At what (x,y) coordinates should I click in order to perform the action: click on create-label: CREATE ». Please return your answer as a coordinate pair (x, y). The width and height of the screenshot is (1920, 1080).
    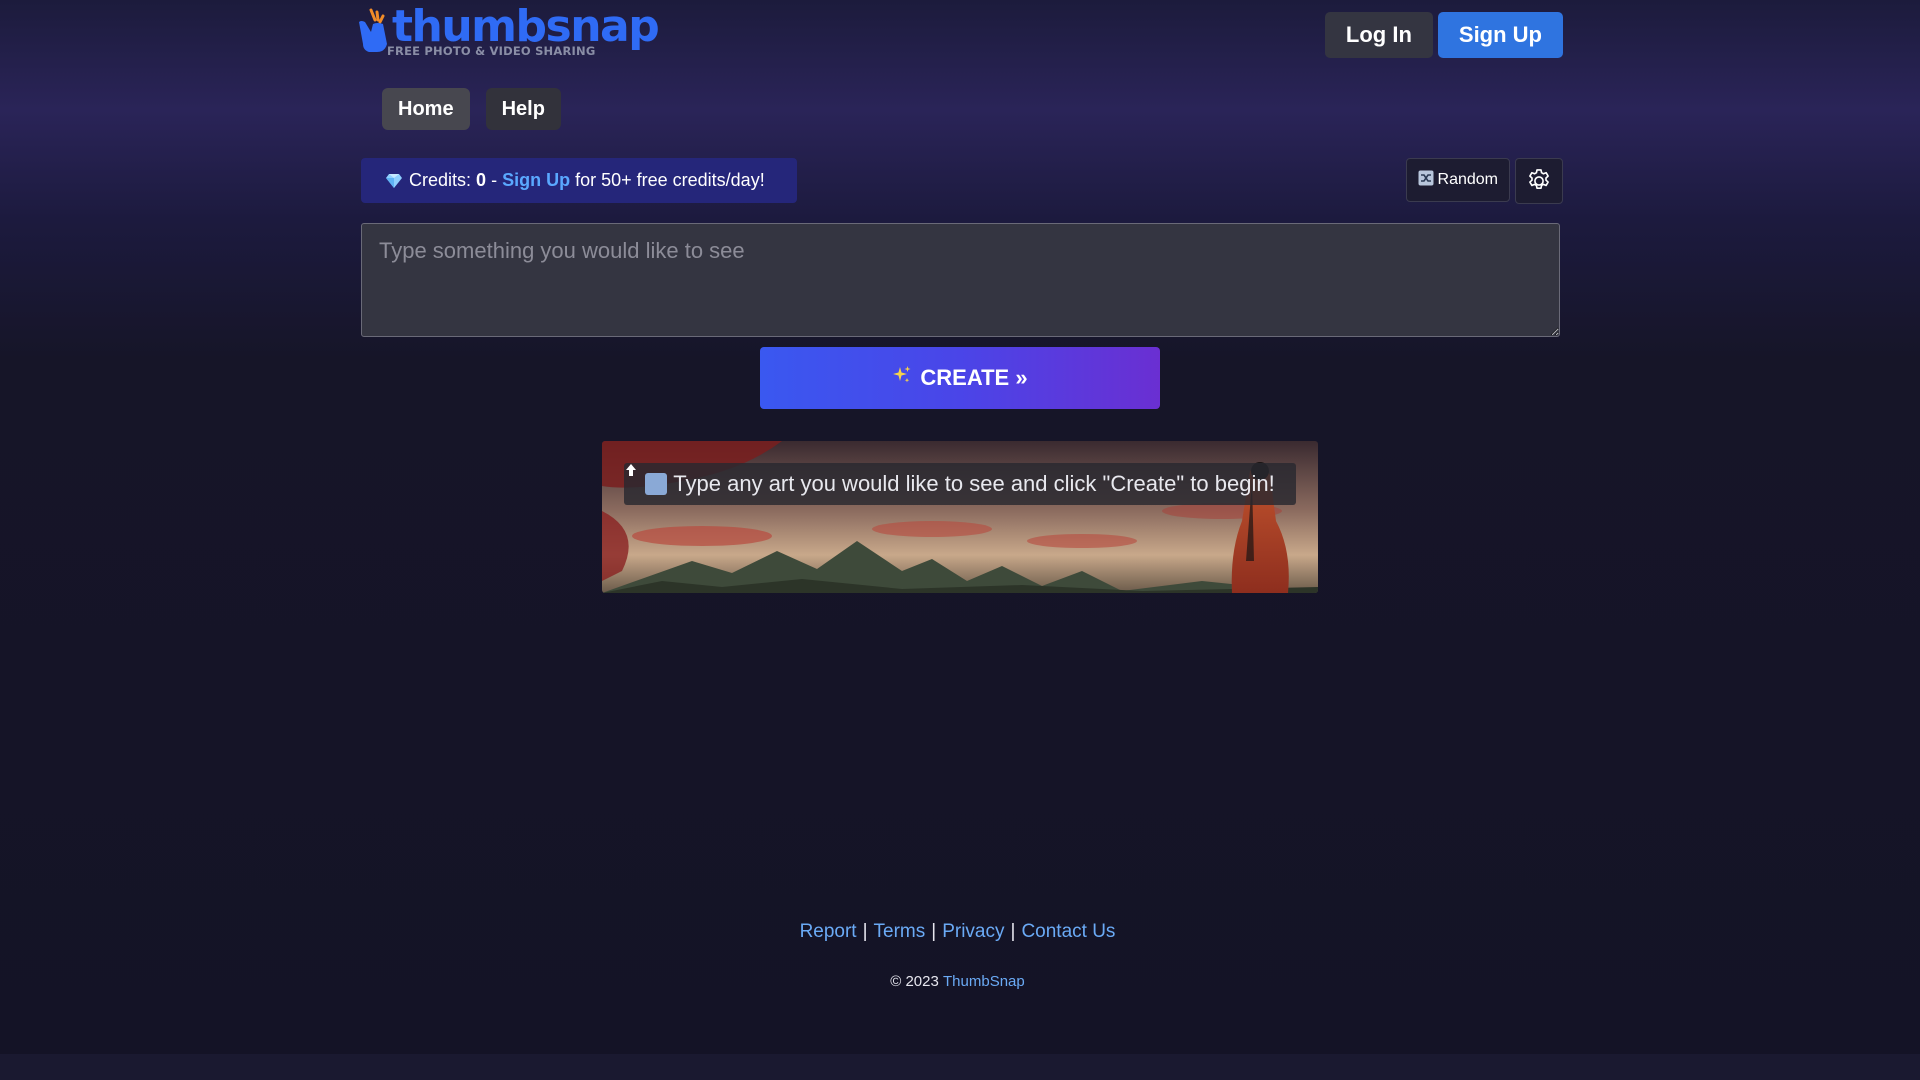
    Looking at the image, I should click on (974, 377).